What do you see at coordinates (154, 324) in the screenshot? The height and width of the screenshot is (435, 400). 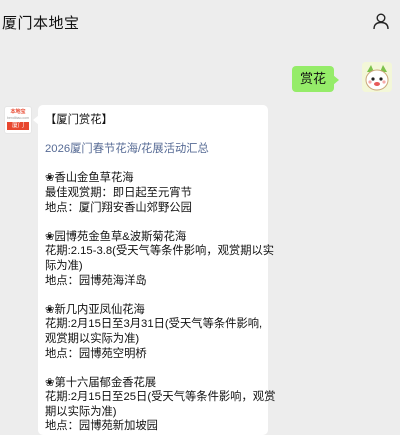 I see `message-line: 花期:2月15日至3月31日(受天气等条件影响,` at bounding box center [154, 324].